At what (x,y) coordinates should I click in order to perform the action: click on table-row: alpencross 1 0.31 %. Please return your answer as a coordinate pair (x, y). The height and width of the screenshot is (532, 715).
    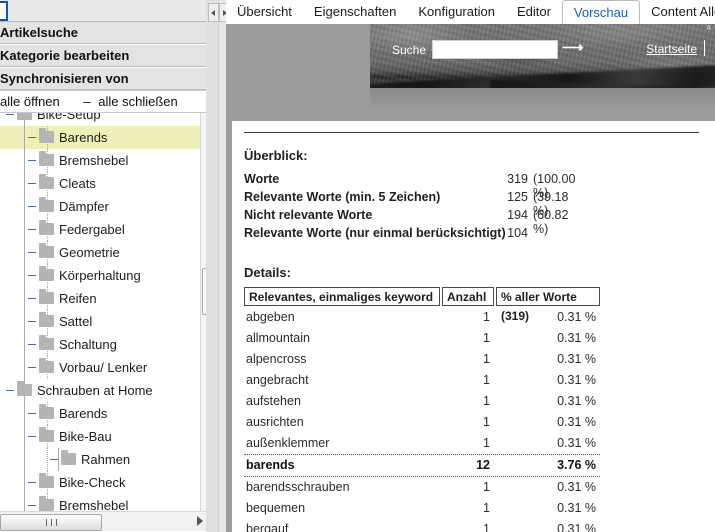
    Looking at the image, I should click on (422, 359).